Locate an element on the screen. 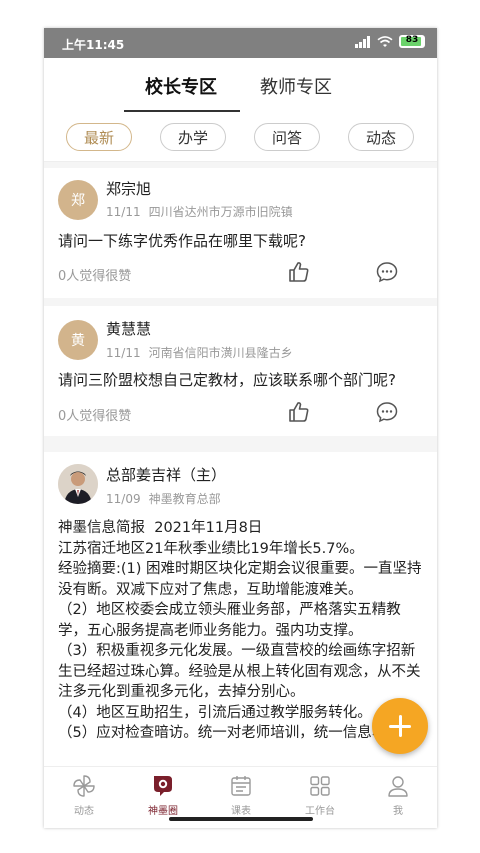  nav-workbench: 工作台 is located at coordinates (320, 795).